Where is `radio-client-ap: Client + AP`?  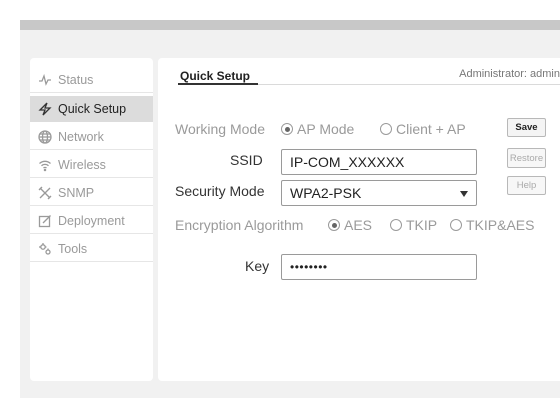
radio-client-ap: Client + AP is located at coordinates (423, 129).